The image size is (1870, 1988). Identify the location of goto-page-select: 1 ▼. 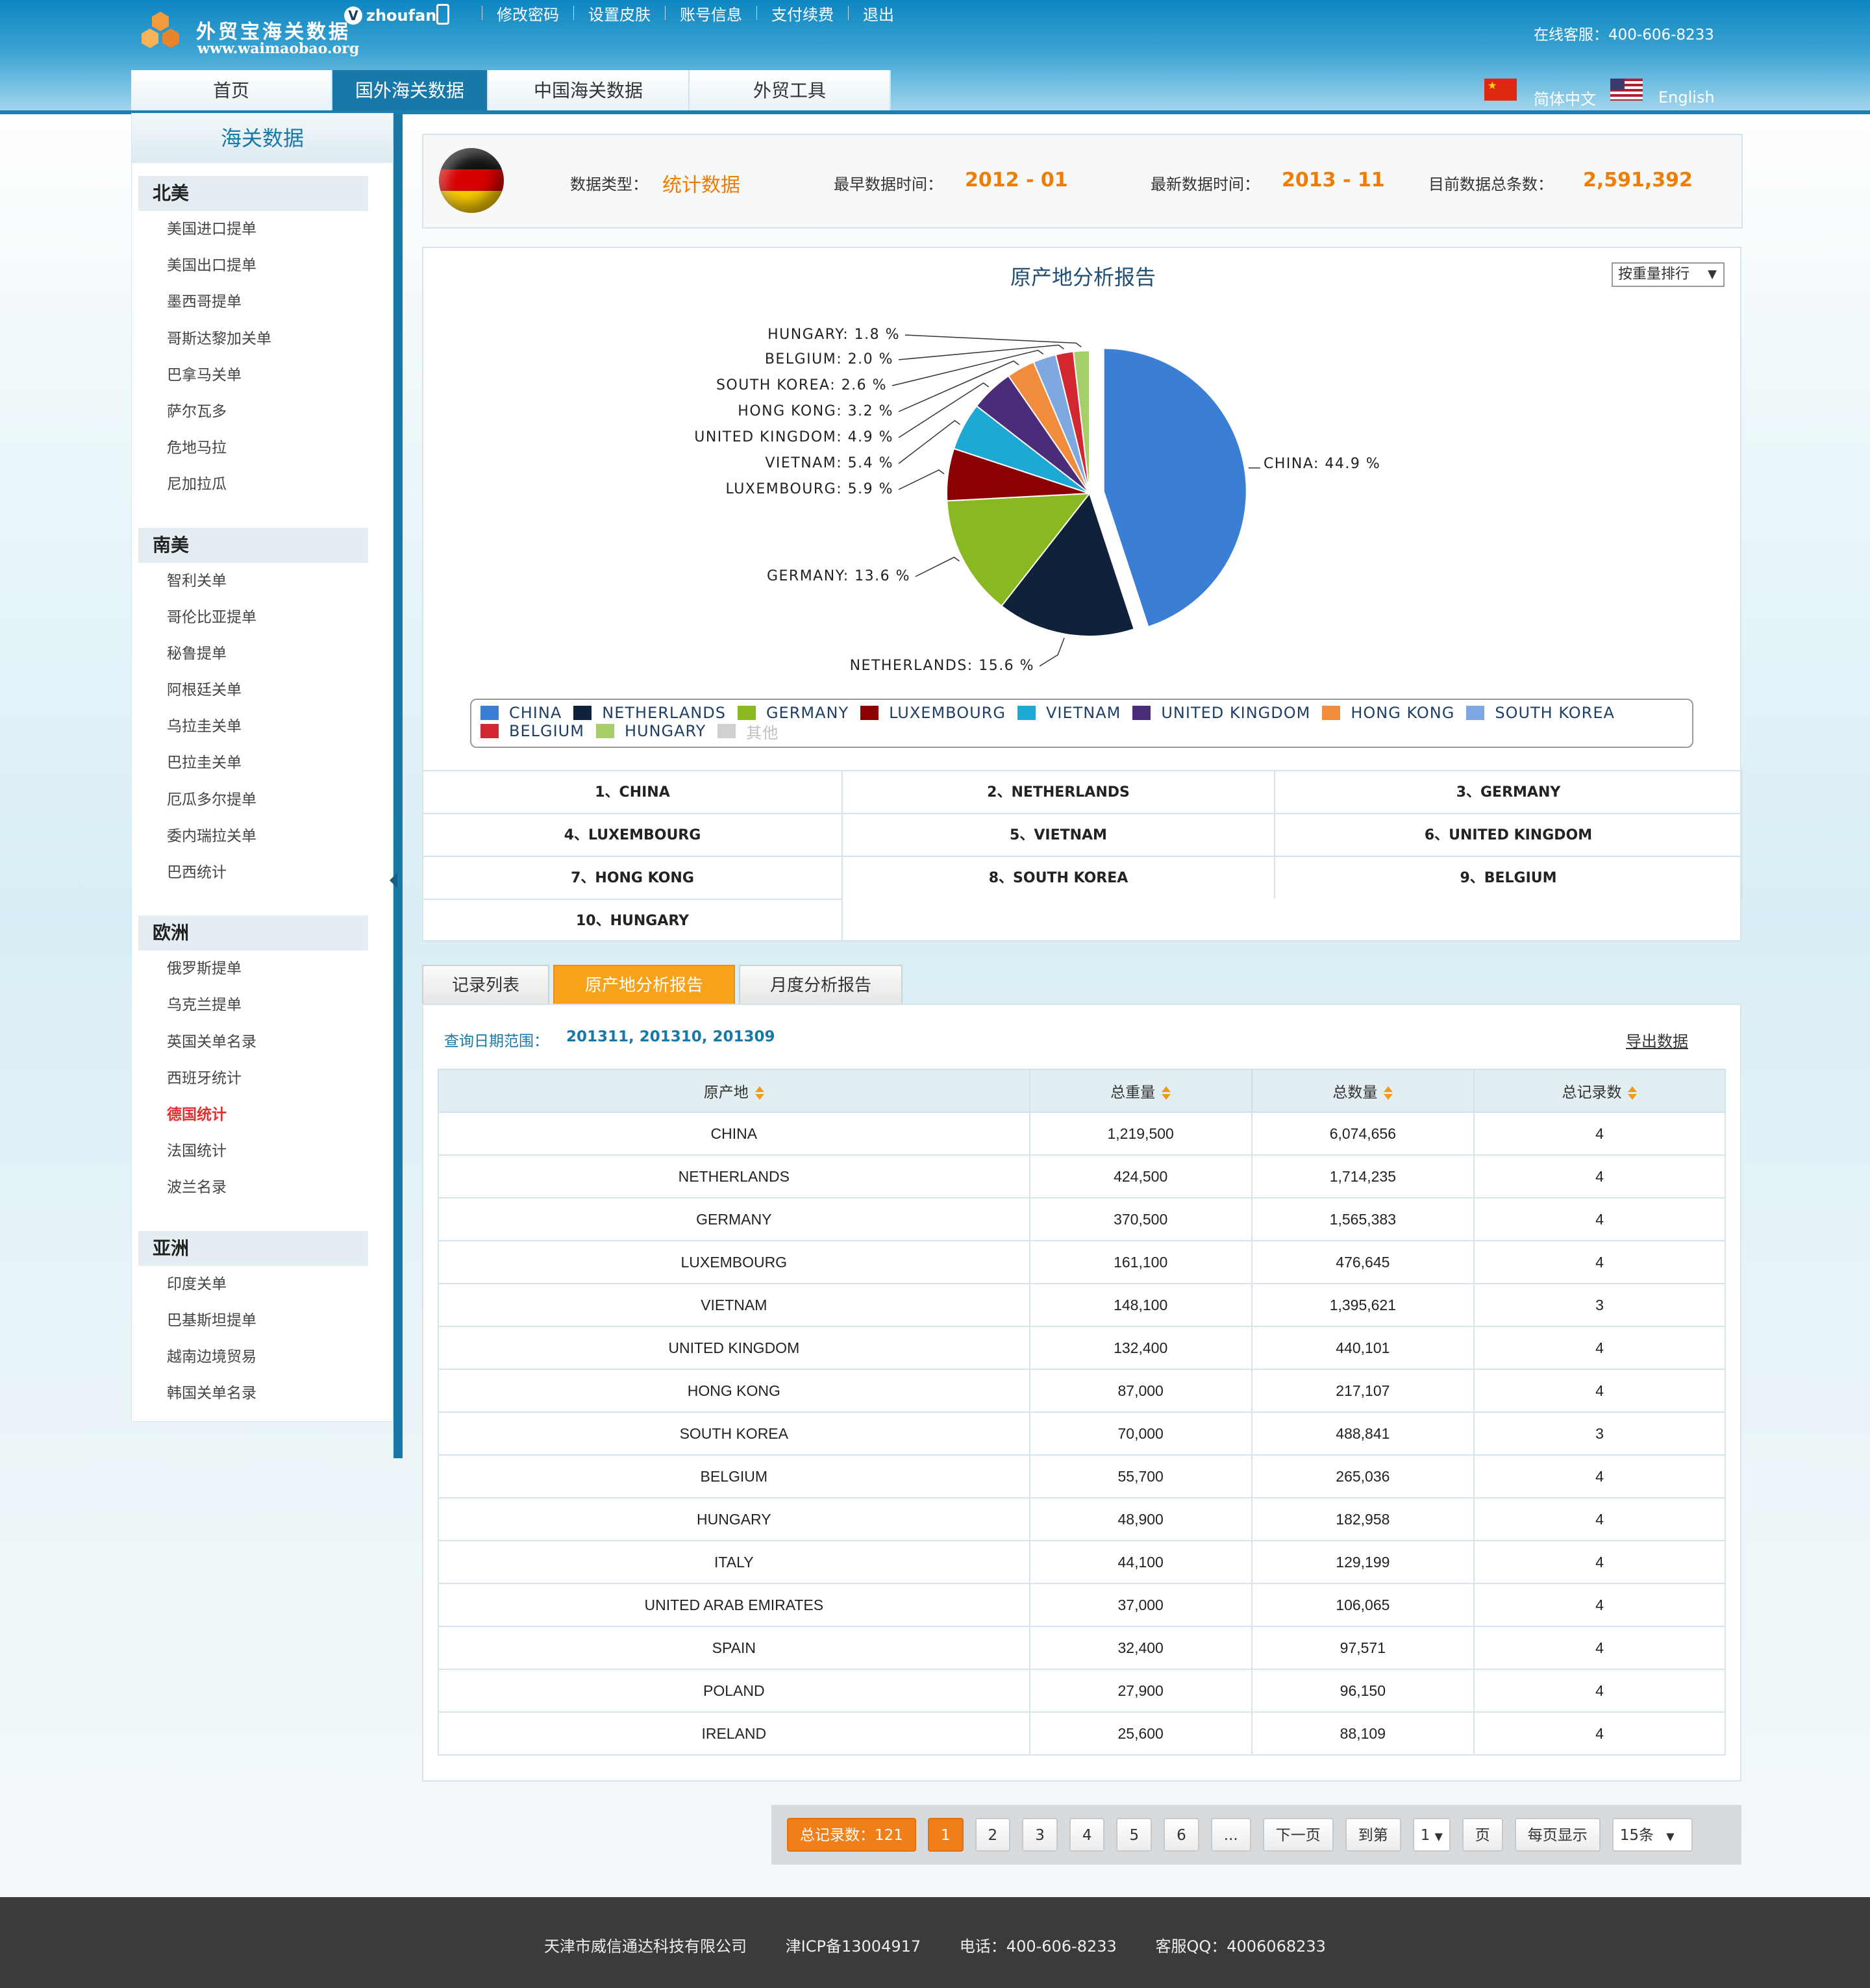
(1431, 1835).